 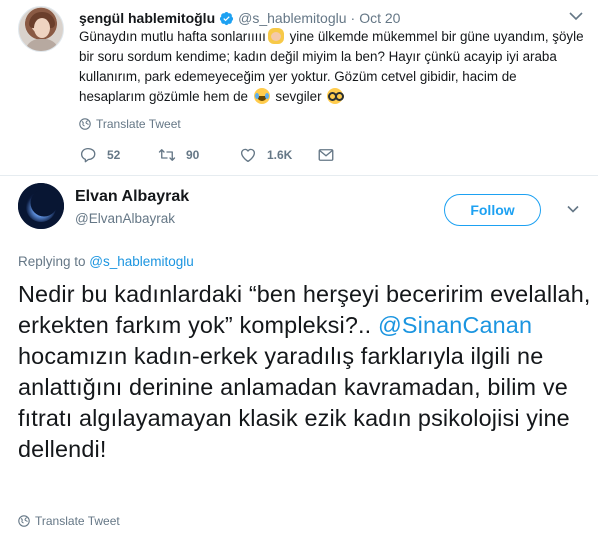 What do you see at coordinates (455, 325) in the screenshot?
I see `mention-link: @SinanCanan` at bounding box center [455, 325].